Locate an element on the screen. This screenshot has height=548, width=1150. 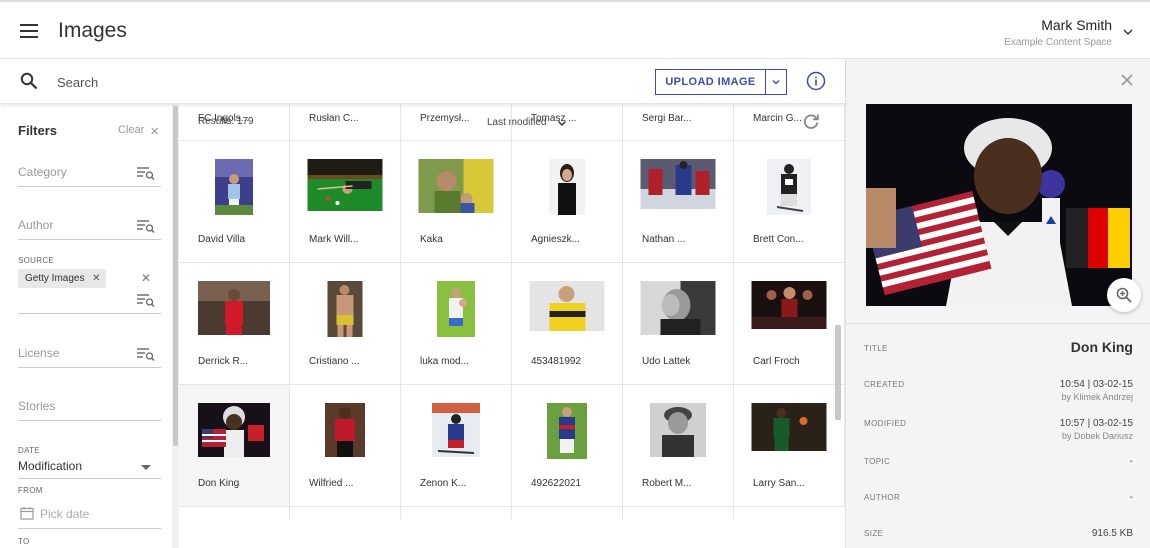
upload-options-button is located at coordinates (776, 82).